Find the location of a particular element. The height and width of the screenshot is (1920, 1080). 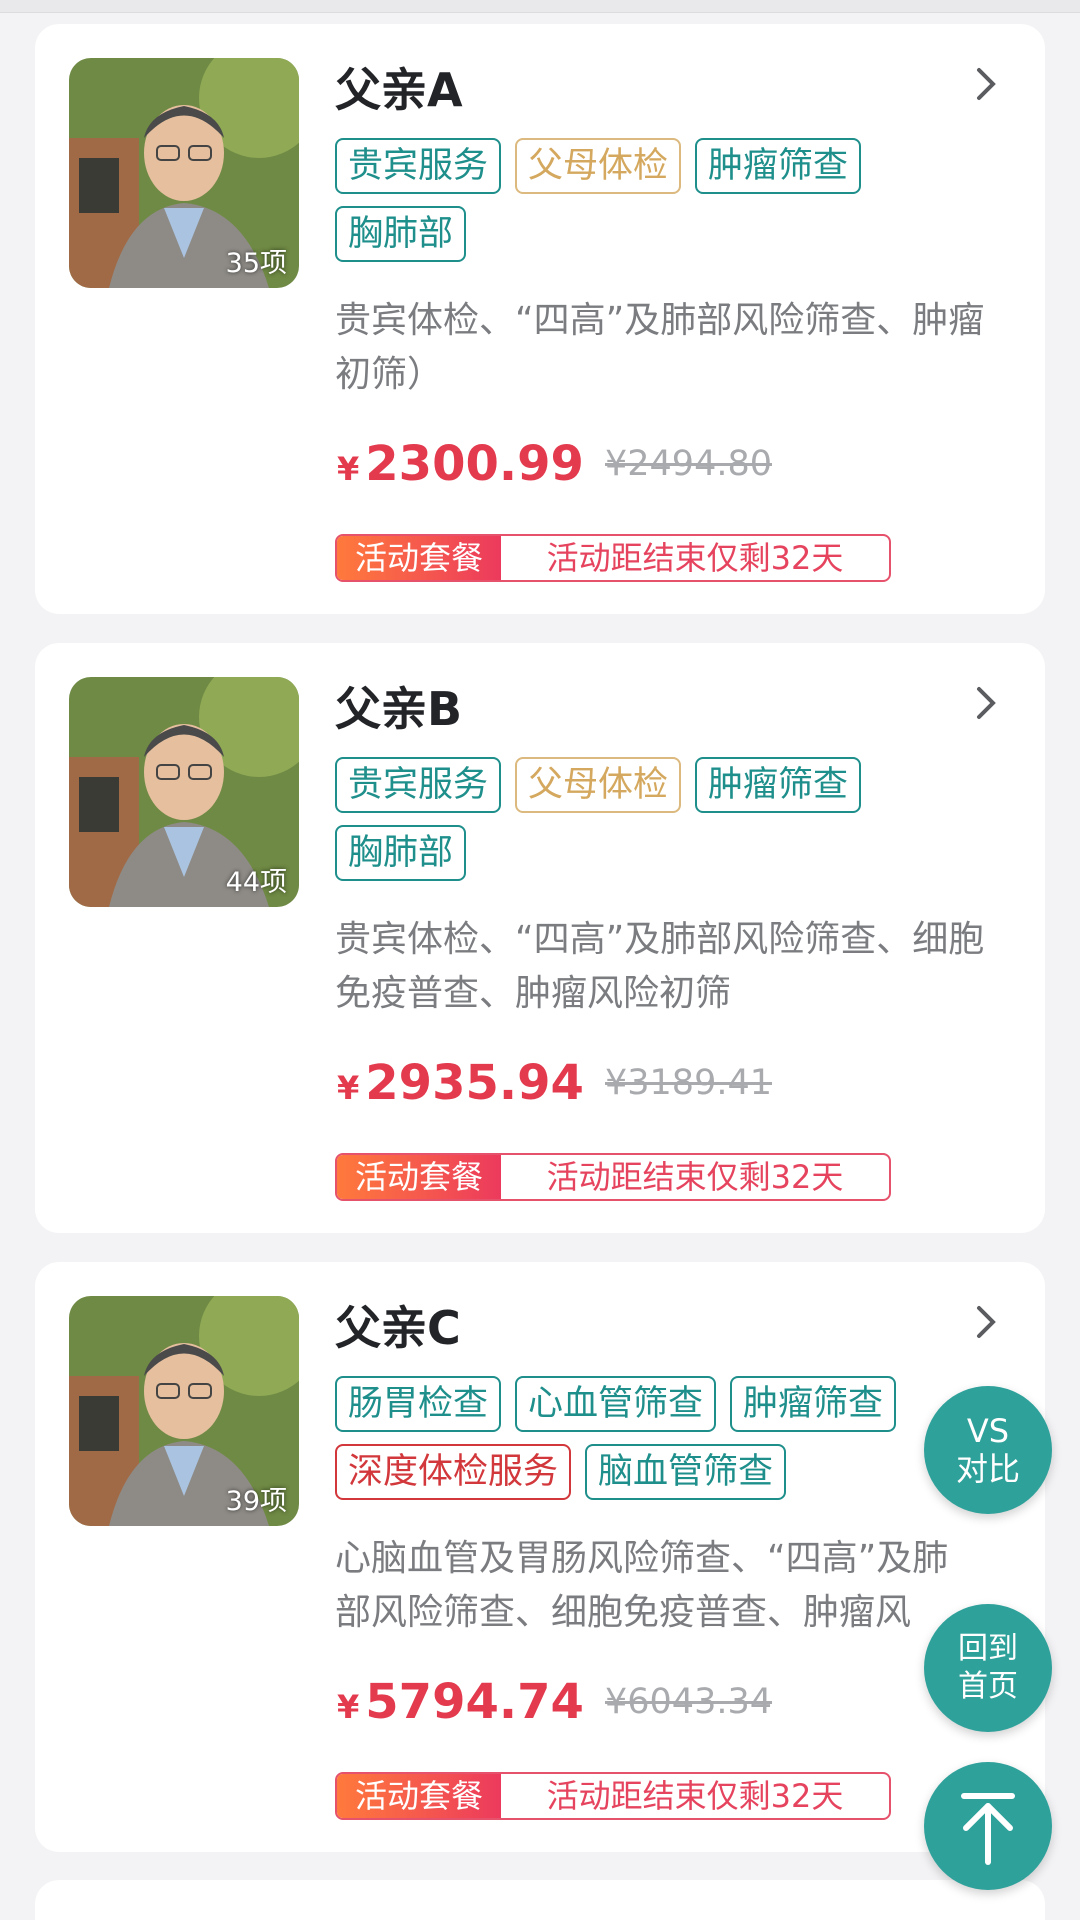

current-price: ¥2300.99 is located at coordinates (460, 464).